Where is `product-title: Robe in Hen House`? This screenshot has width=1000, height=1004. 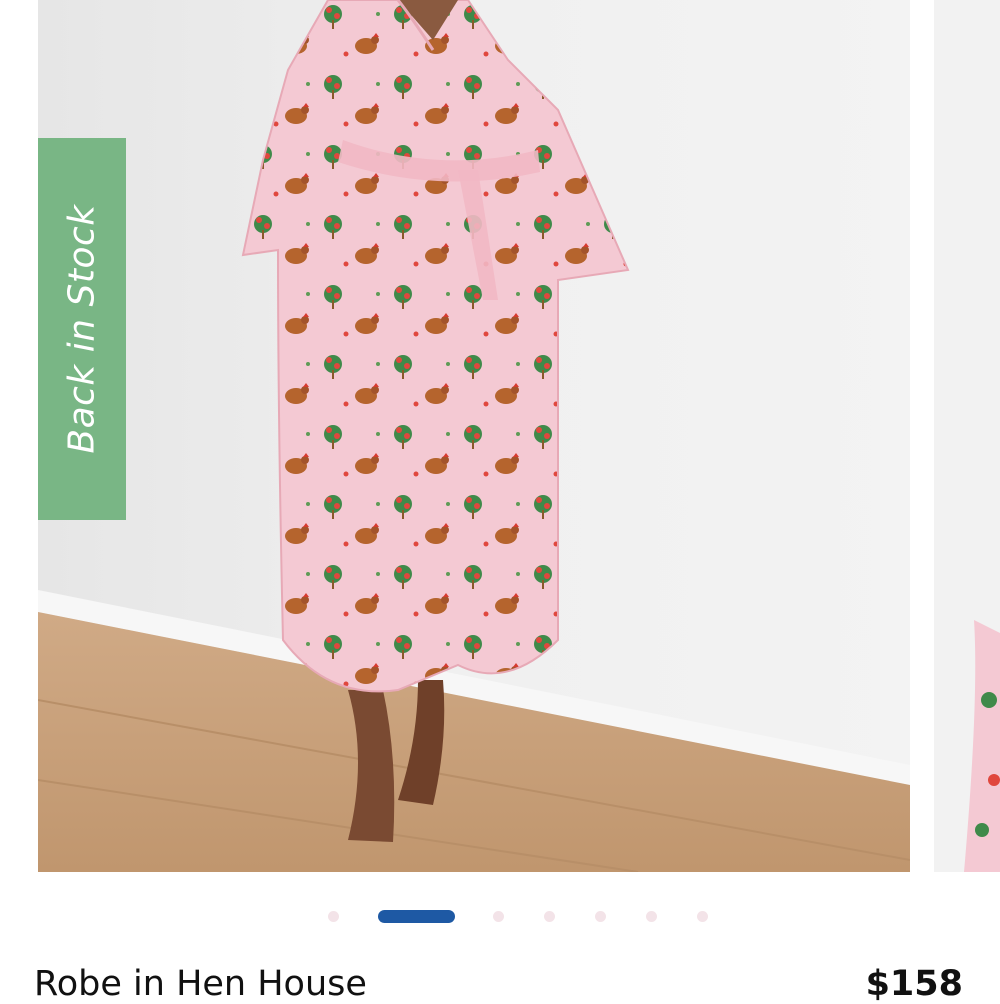
product-title: Robe in Hen House is located at coordinates (200, 984).